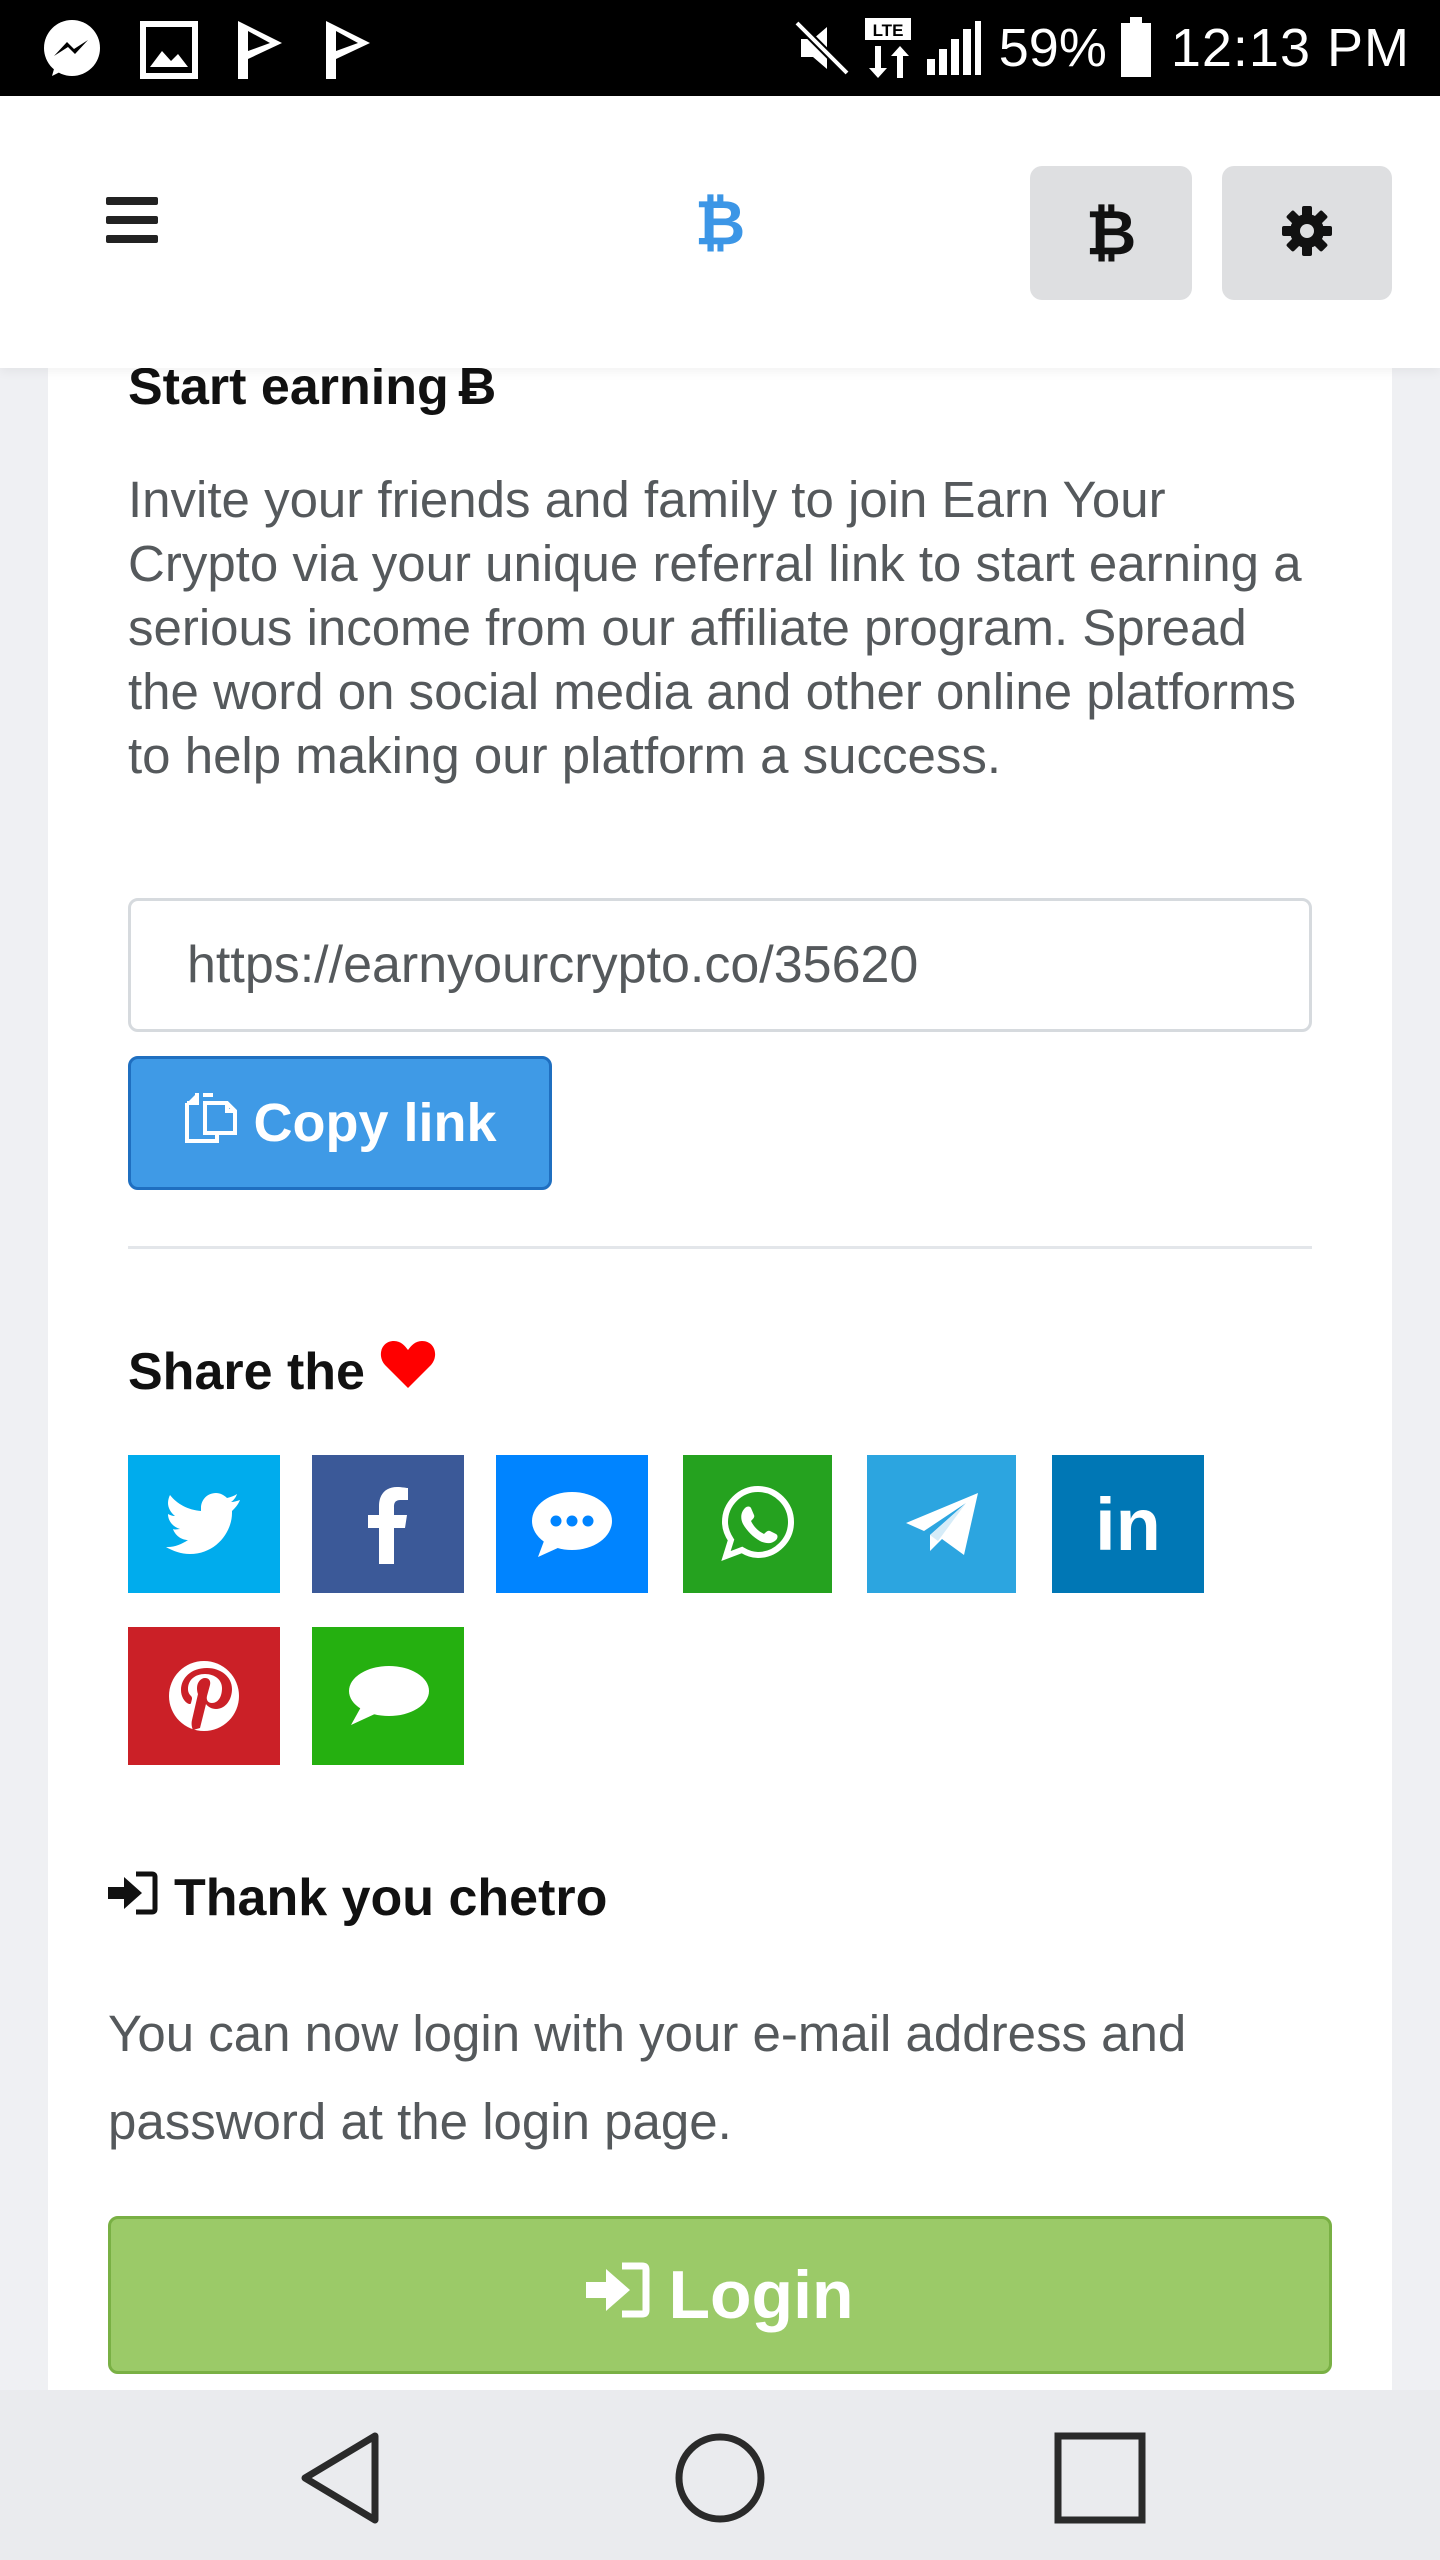 The width and height of the screenshot is (1440, 2560). What do you see at coordinates (720, 965) in the screenshot?
I see `referral-link-input` at bounding box center [720, 965].